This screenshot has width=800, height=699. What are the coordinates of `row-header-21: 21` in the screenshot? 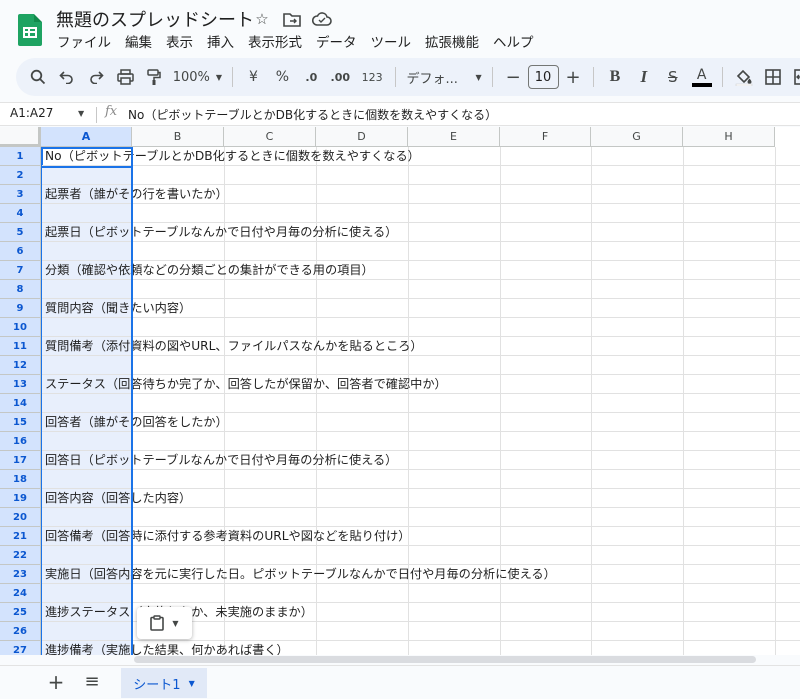 It's located at (20, 536).